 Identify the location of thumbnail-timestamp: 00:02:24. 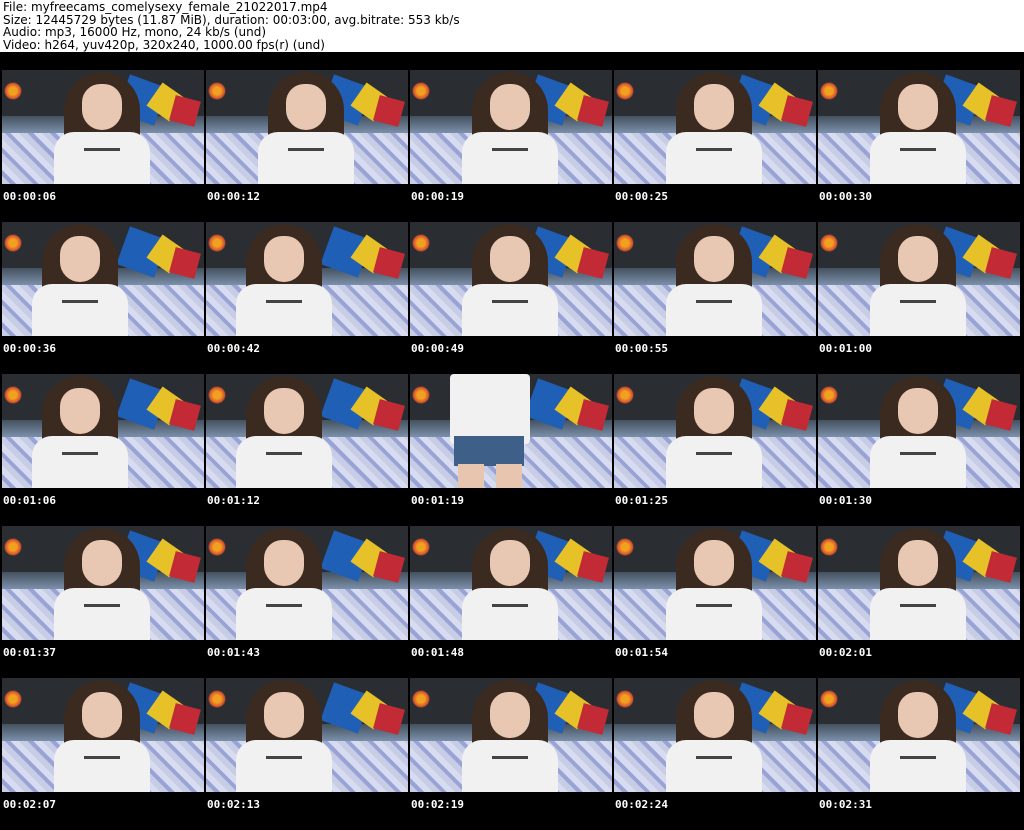
(641, 804).